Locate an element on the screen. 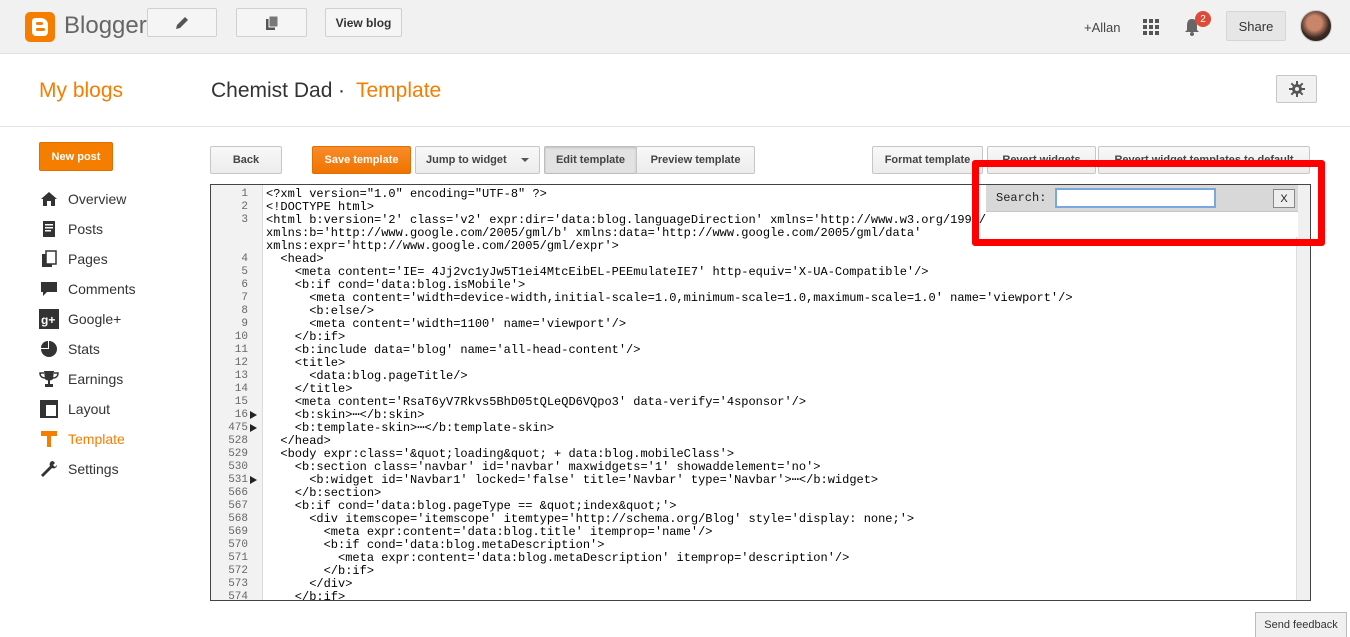  posts-list-button is located at coordinates (271, 22).